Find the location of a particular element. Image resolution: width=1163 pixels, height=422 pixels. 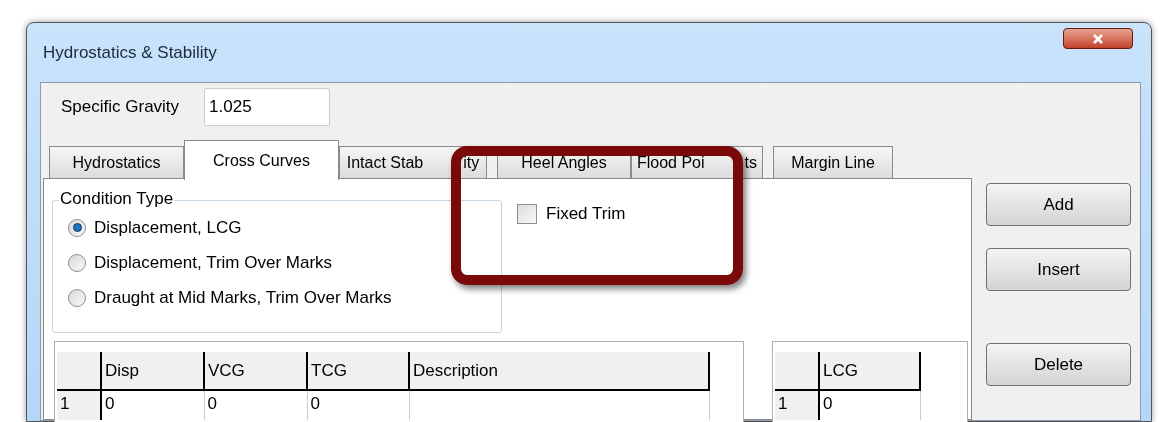

checkbox is located at coordinates (527, 213).